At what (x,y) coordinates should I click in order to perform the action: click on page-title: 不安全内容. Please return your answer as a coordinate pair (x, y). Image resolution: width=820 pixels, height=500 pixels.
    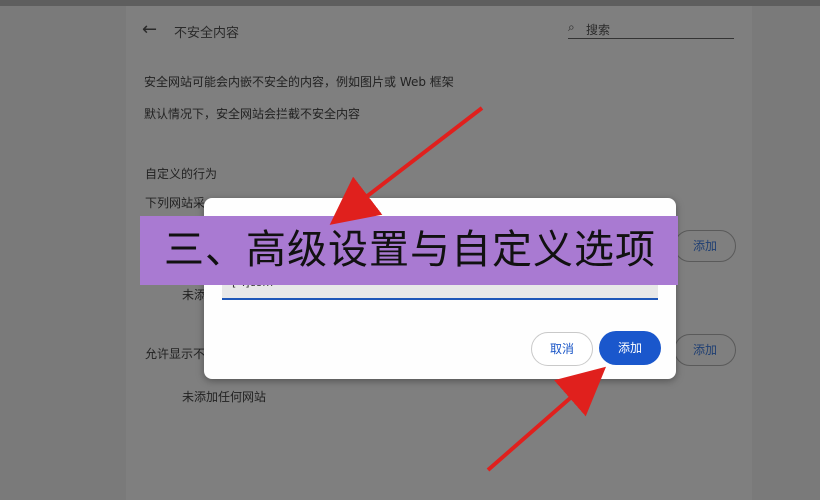
    Looking at the image, I should click on (207, 33).